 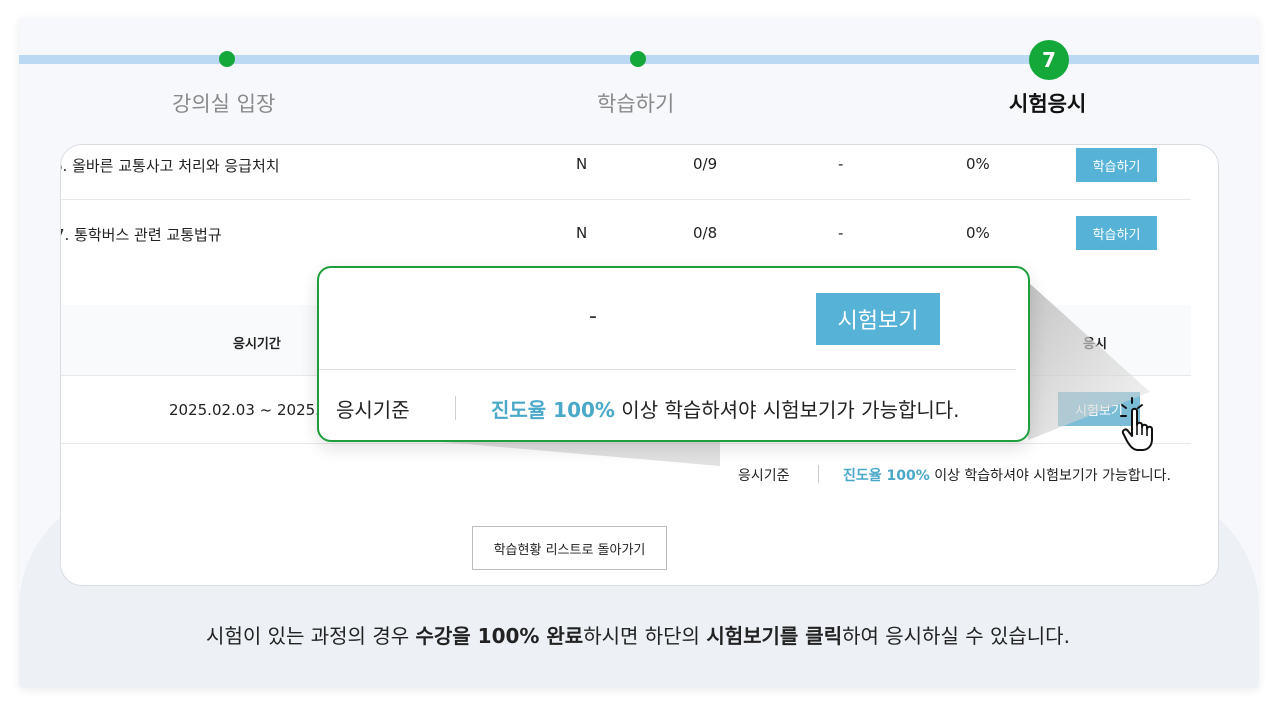 I want to click on lesson-progress: 0/9, so click(x=705, y=164).